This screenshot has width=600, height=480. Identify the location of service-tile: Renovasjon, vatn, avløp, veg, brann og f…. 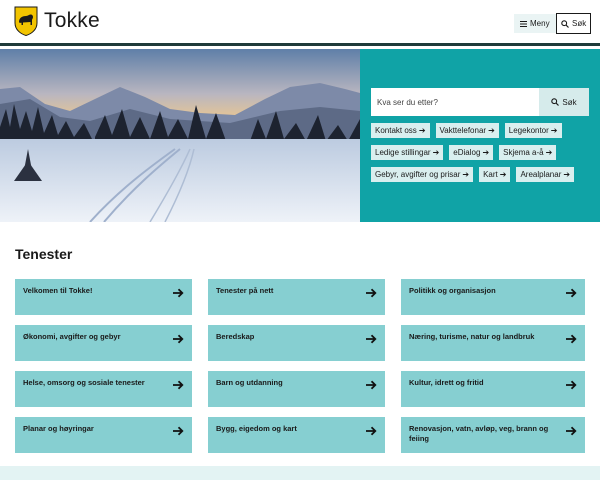
(493, 435).